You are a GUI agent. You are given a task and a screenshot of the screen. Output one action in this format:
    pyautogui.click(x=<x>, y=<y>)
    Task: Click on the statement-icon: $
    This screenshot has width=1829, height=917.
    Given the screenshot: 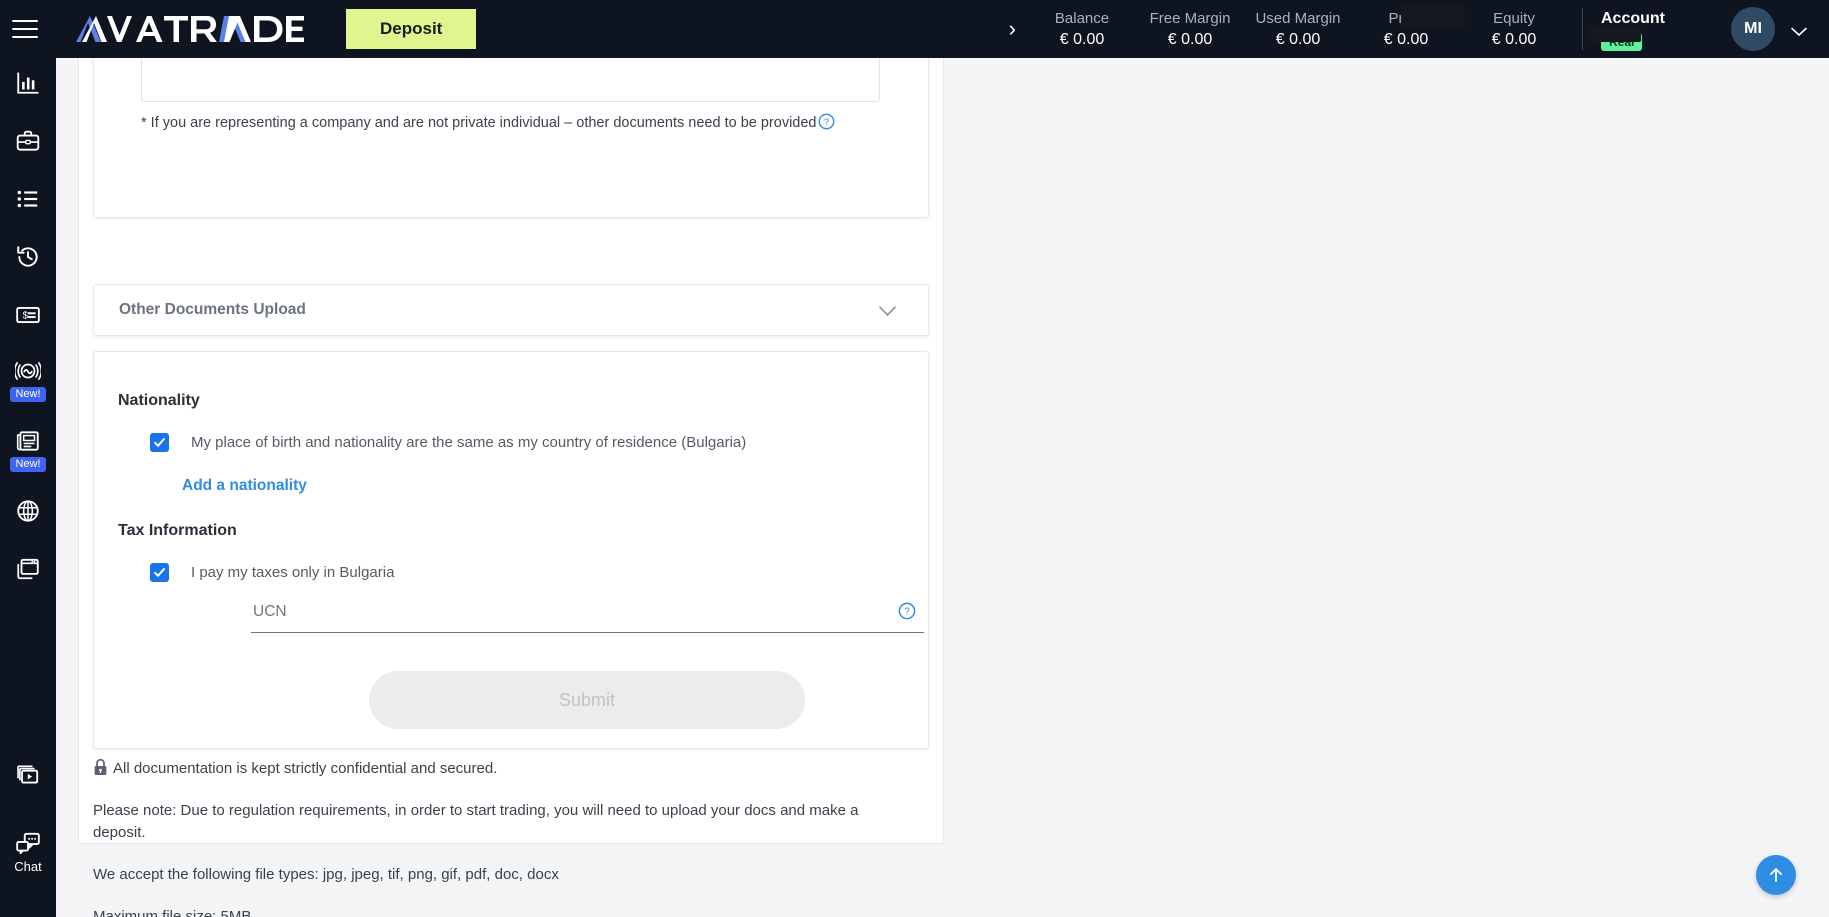 What is the action you would take?
    pyautogui.click(x=28, y=315)
    